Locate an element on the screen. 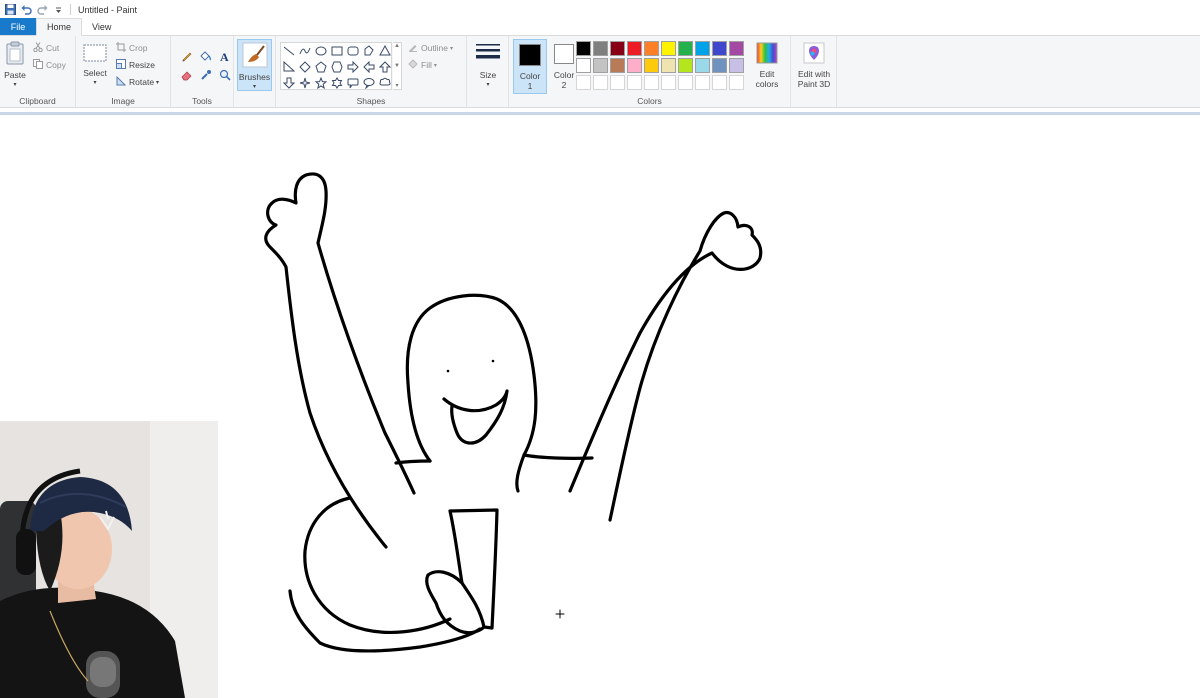 The height and width of the screenshot is (698, 1200). expand-gallery-icon: ▾ is located at coordinates (396, 85).